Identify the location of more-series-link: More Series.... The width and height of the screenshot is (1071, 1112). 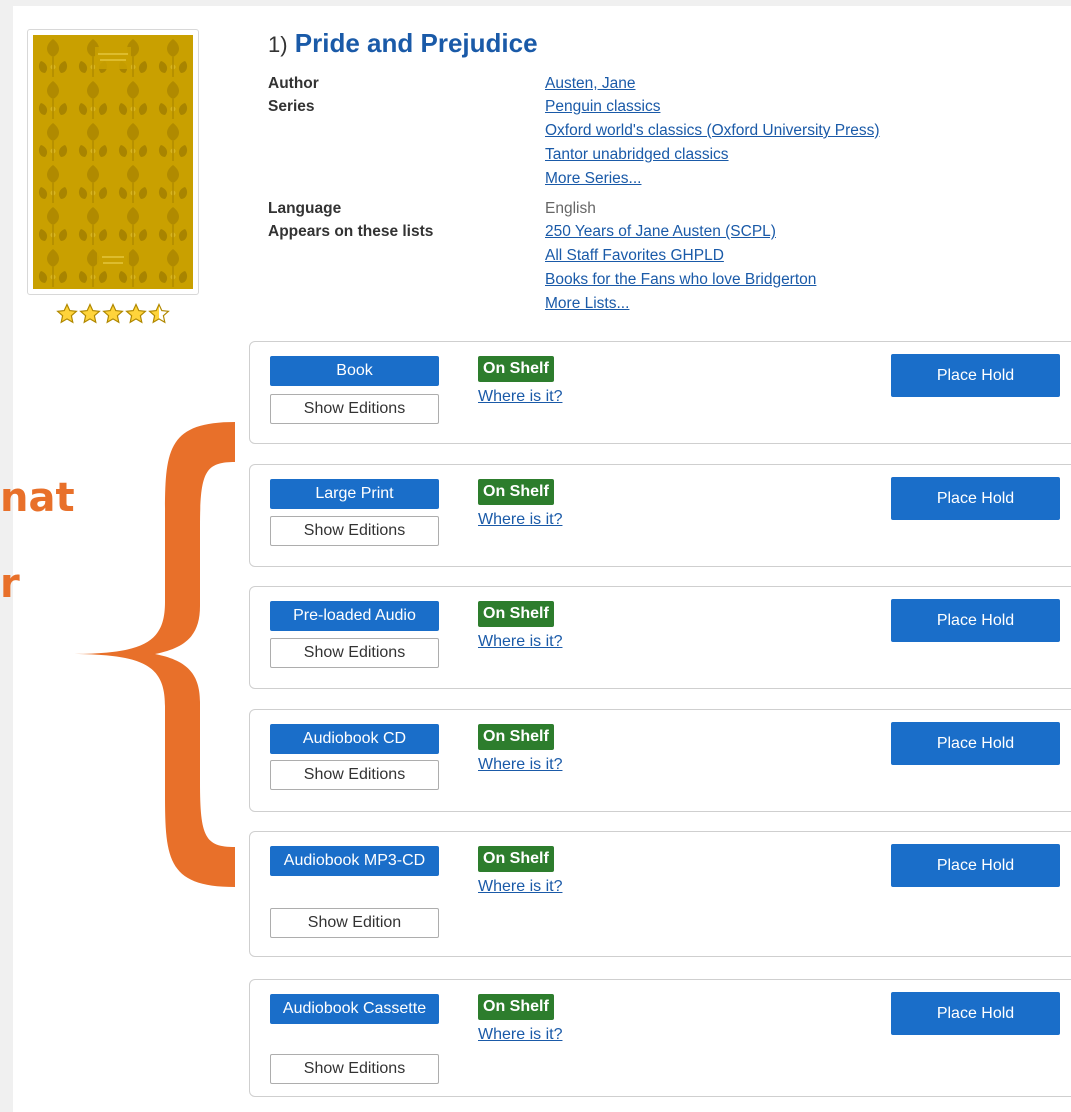
(593, 179).